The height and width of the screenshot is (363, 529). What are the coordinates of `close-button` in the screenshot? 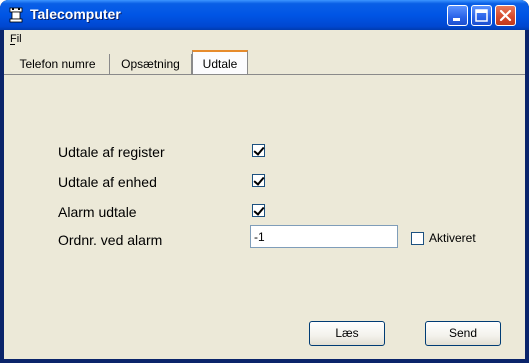 It's located at (505, 15).